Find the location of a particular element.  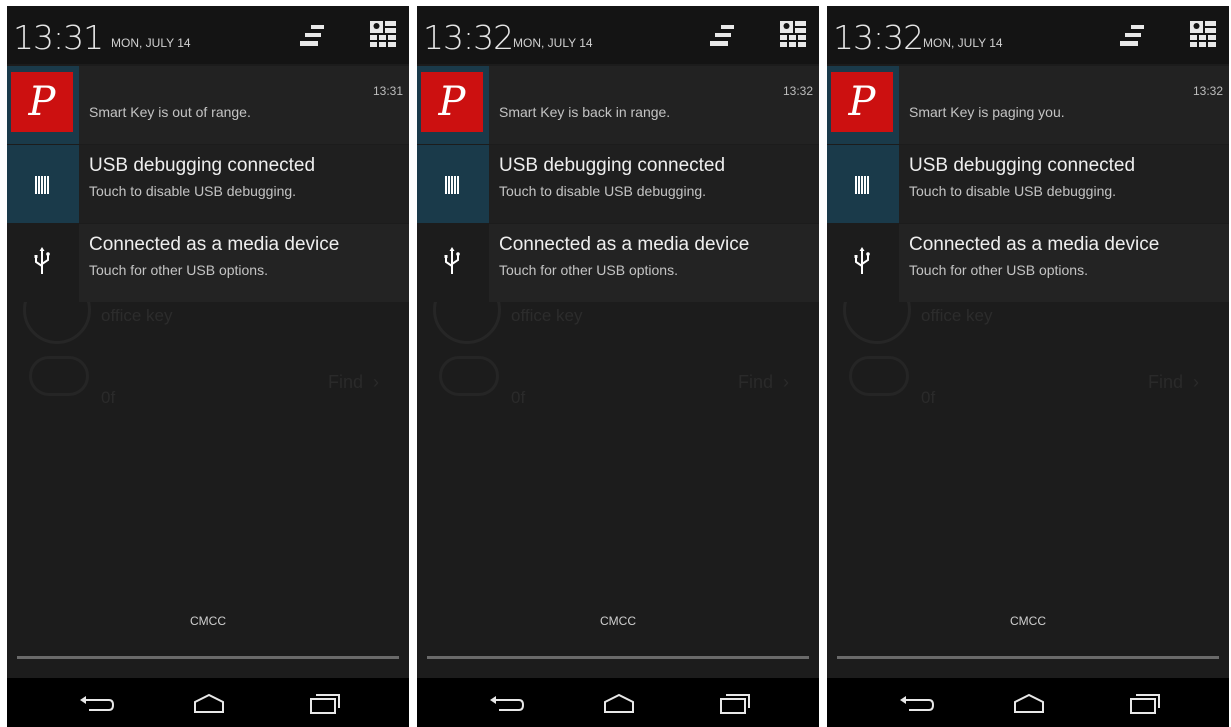

notification-smart-key: P Smart Key is back in range. 13:32 is located at coordinates (618, 105).